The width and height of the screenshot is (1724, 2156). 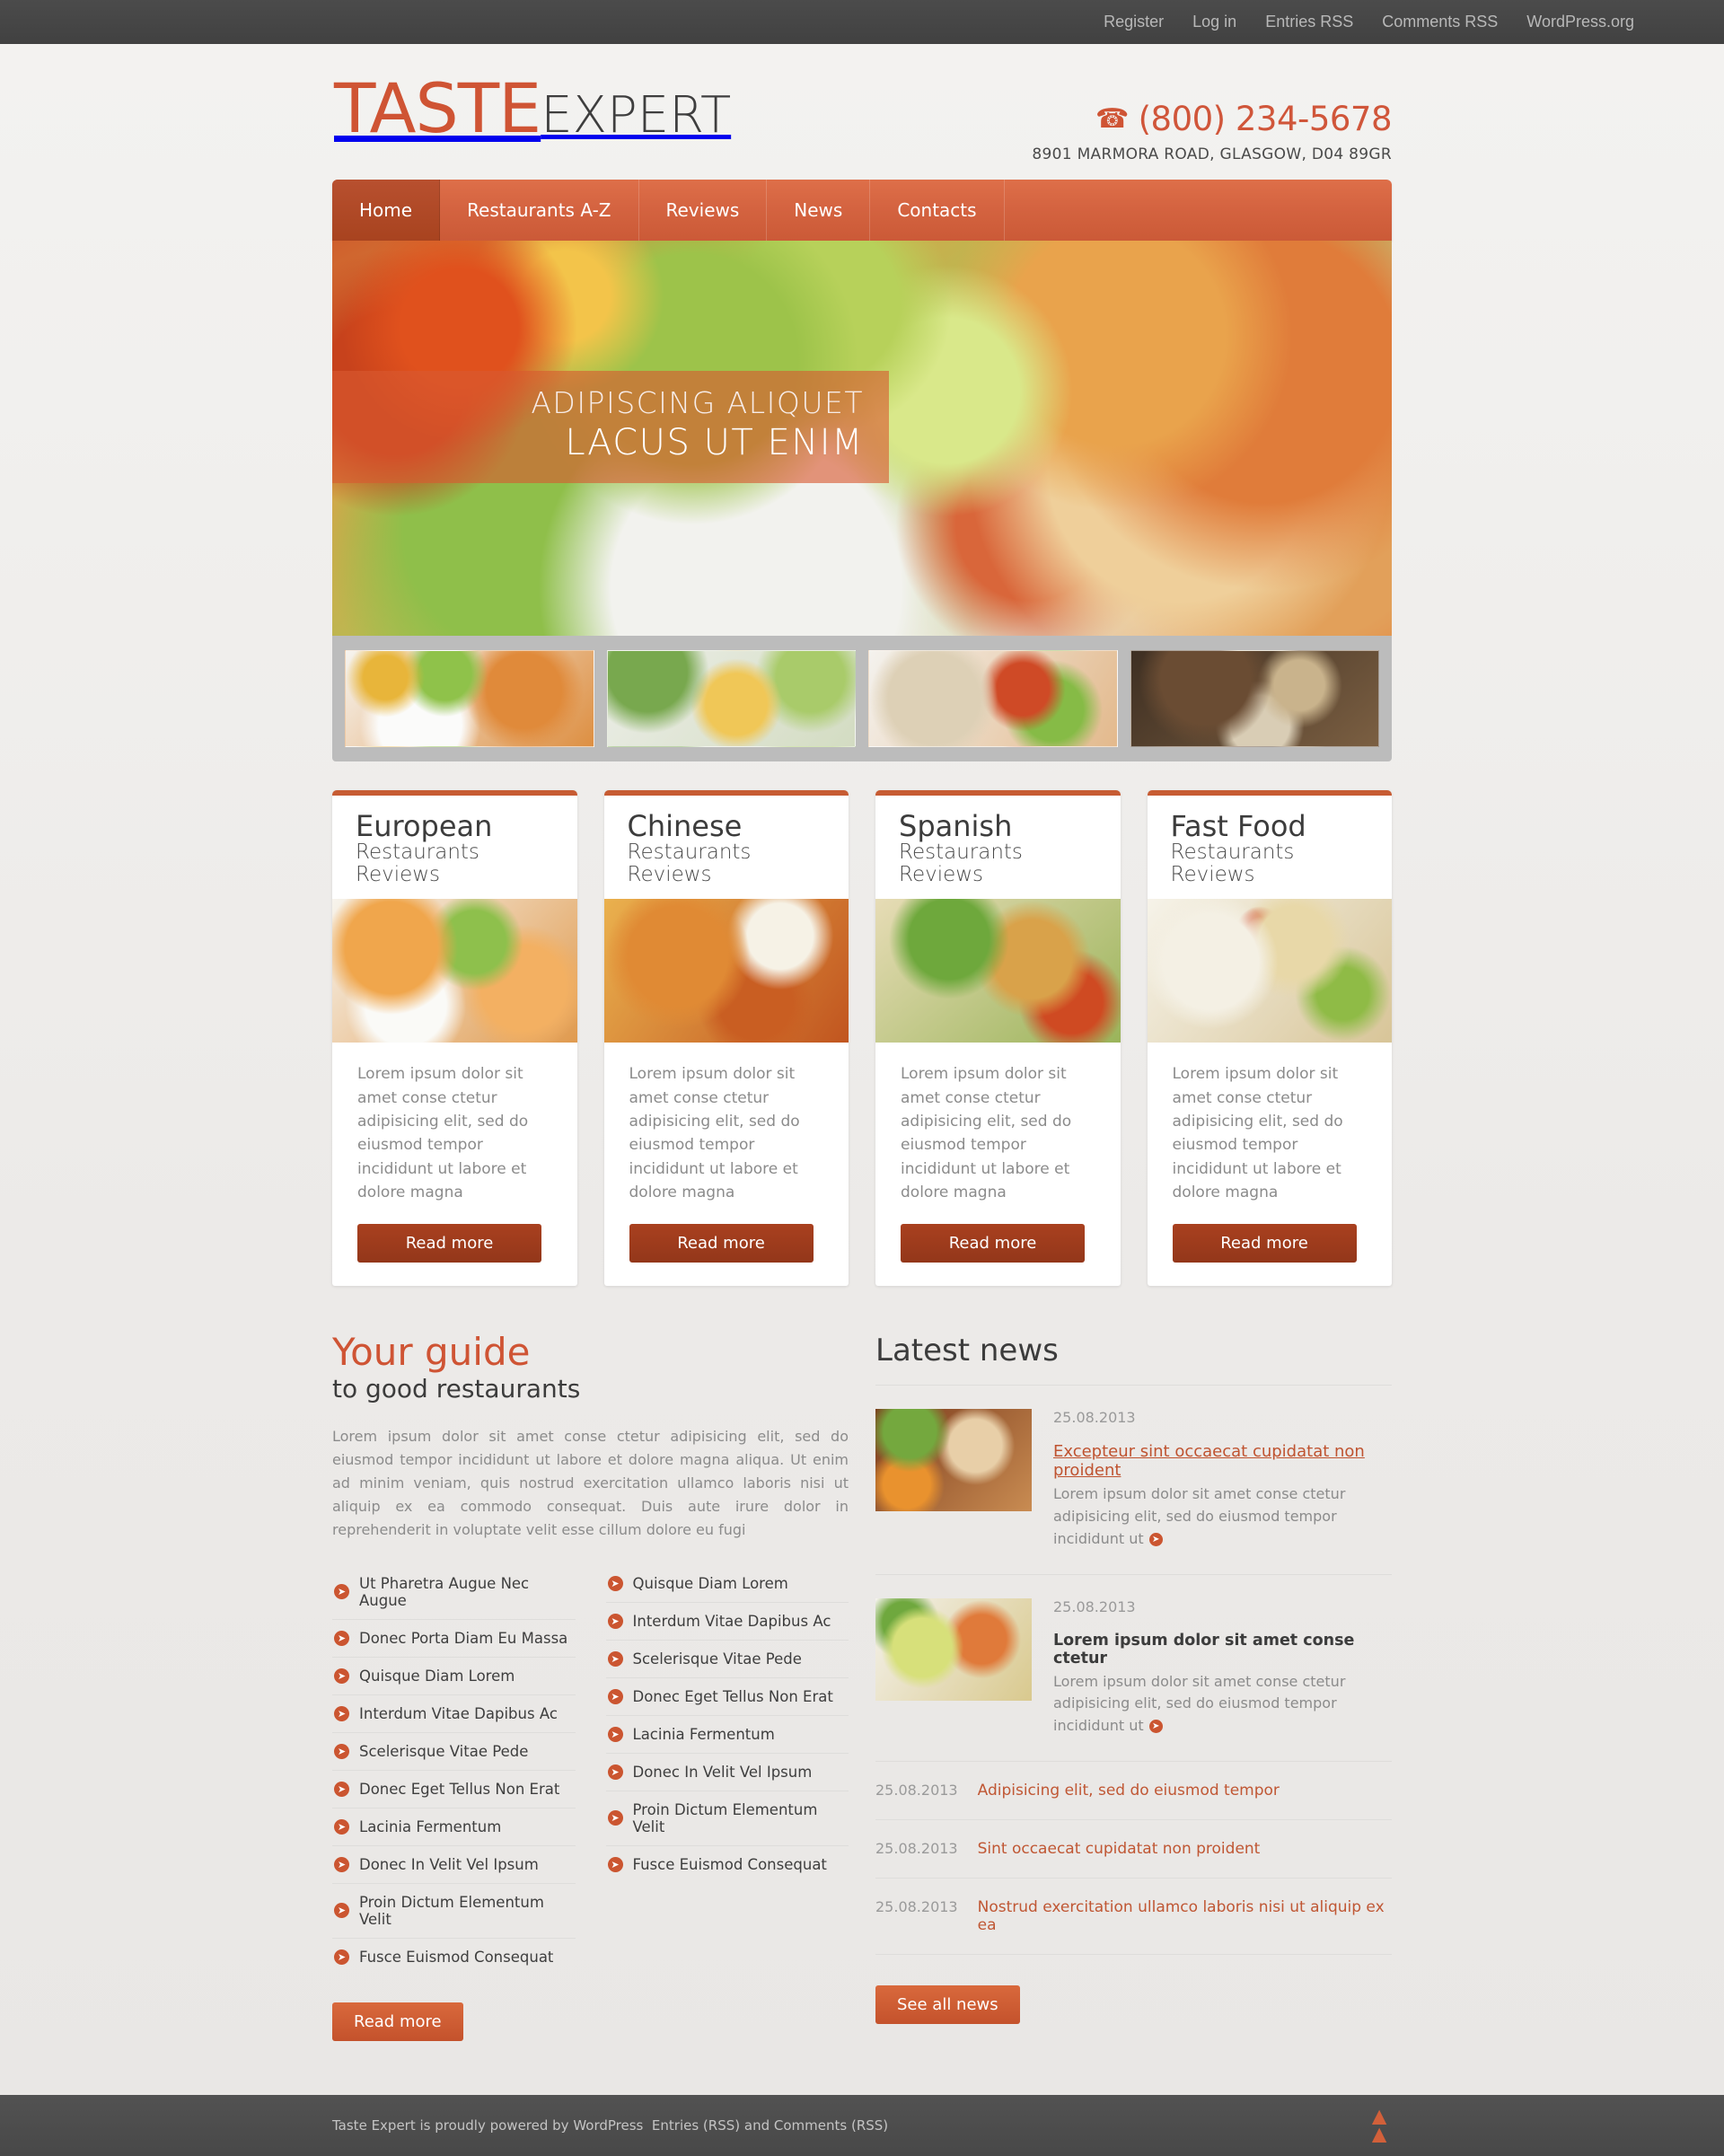 I want to click on news-link-label: Sint occaecat cupidatat non proident, so click(x=1119, y=1849).